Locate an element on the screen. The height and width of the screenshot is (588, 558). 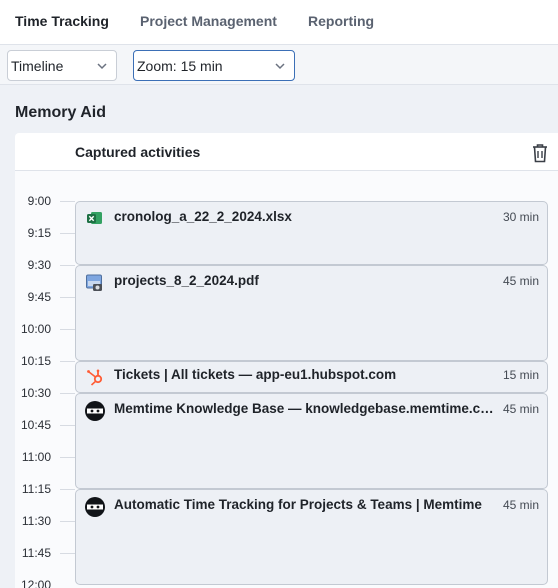
activity-card: cronolog_a_22_2_2024.xlsx 30 min is located at coordinates (311, 233).